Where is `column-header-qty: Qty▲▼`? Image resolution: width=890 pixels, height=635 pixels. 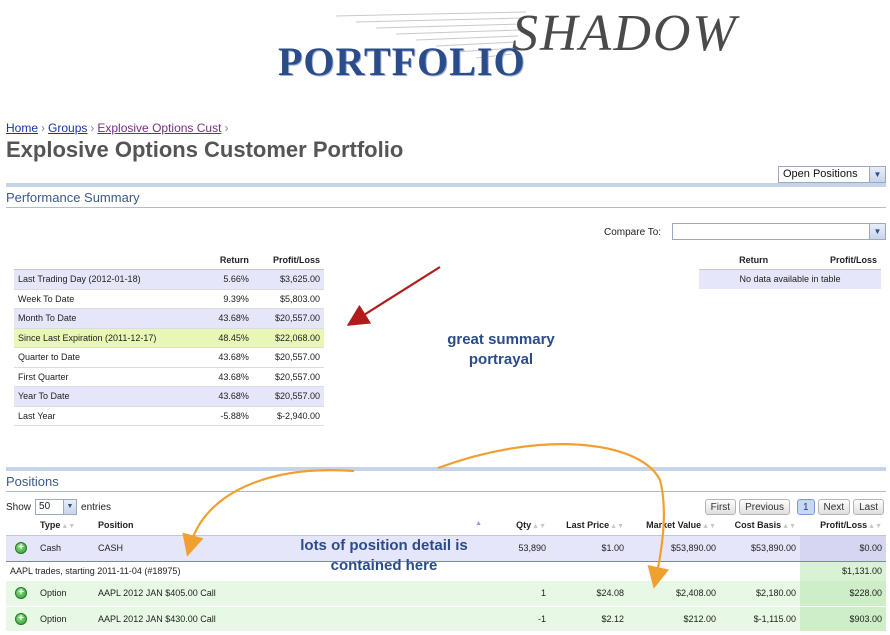 column-header-qty: Qty▲▼ is located at coordinates (518, 526).